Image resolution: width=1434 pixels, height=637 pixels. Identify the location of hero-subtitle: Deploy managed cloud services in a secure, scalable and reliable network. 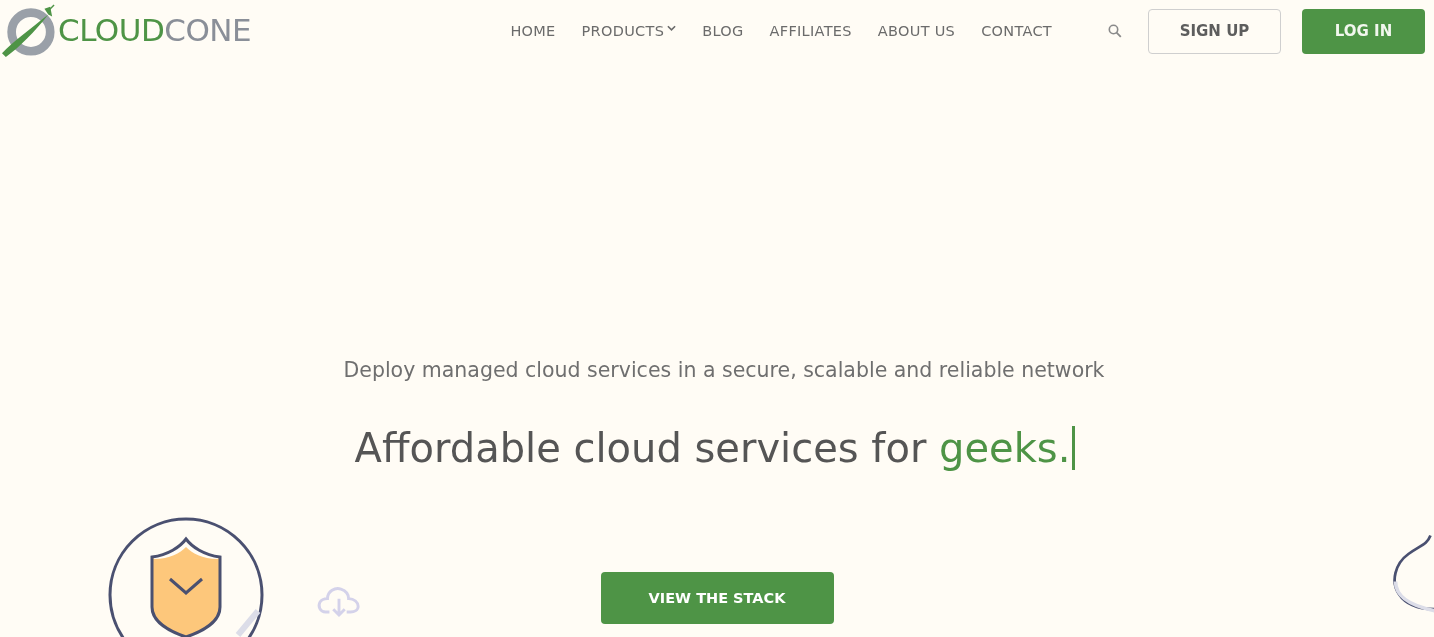
(724, 370).